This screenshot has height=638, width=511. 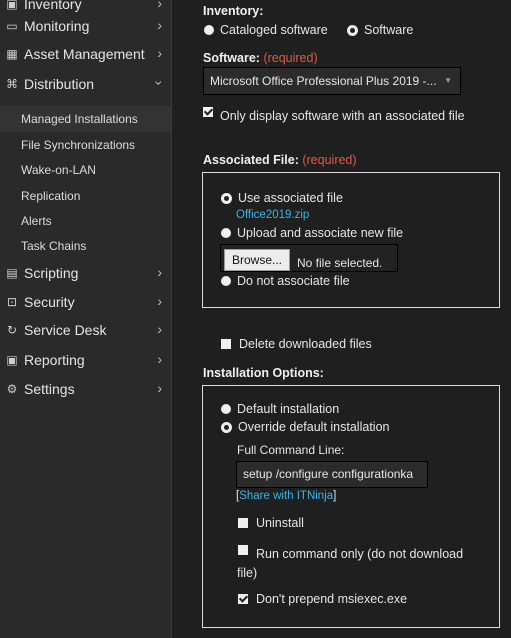 I want to click on radio-do-not-associate-button, so click(x=226, y=281).